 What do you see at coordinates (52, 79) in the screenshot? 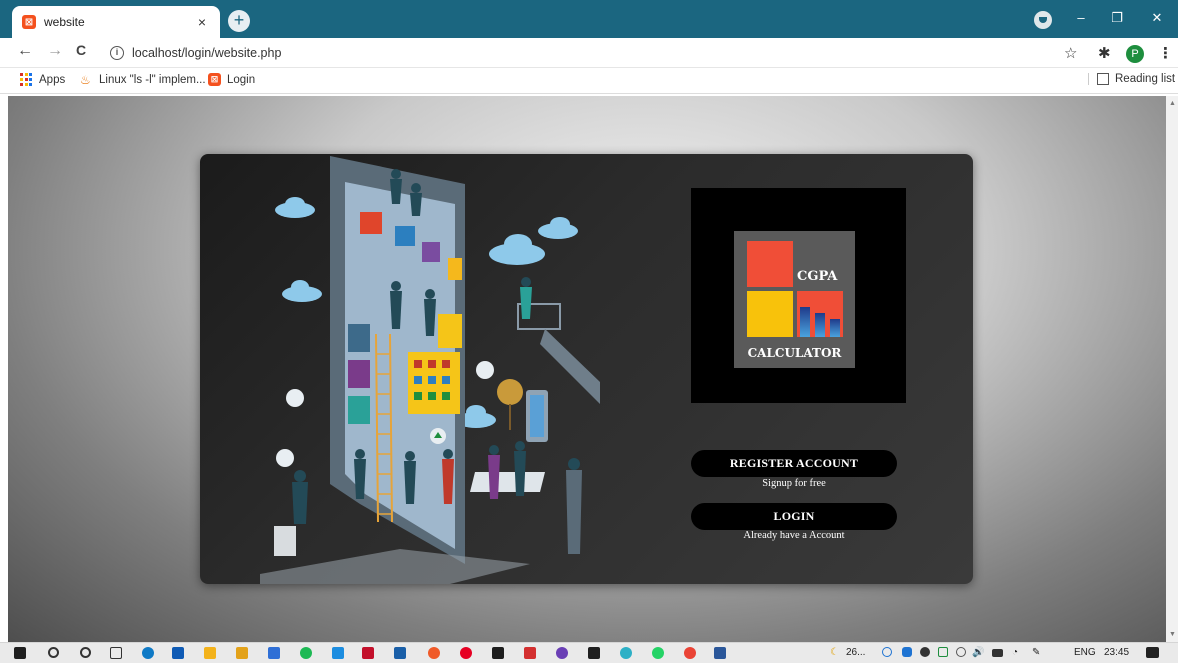
I see `bookmark-label: Apps` at bounding box center [52, 79].